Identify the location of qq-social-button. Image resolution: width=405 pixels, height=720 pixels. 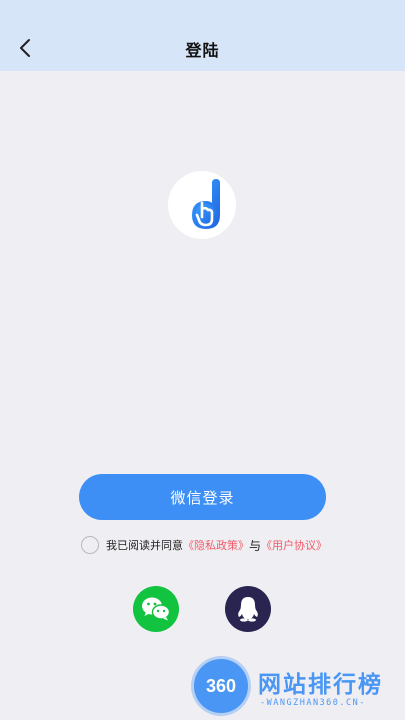
(248, 609).